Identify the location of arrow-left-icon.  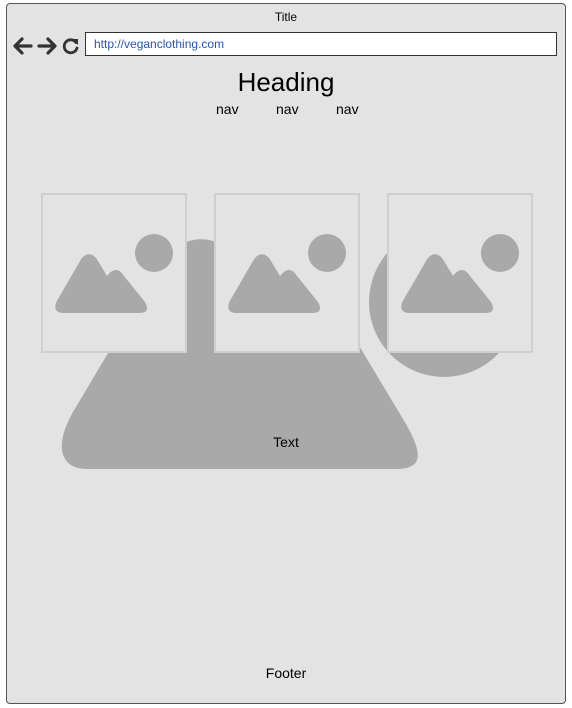
(23, 46).